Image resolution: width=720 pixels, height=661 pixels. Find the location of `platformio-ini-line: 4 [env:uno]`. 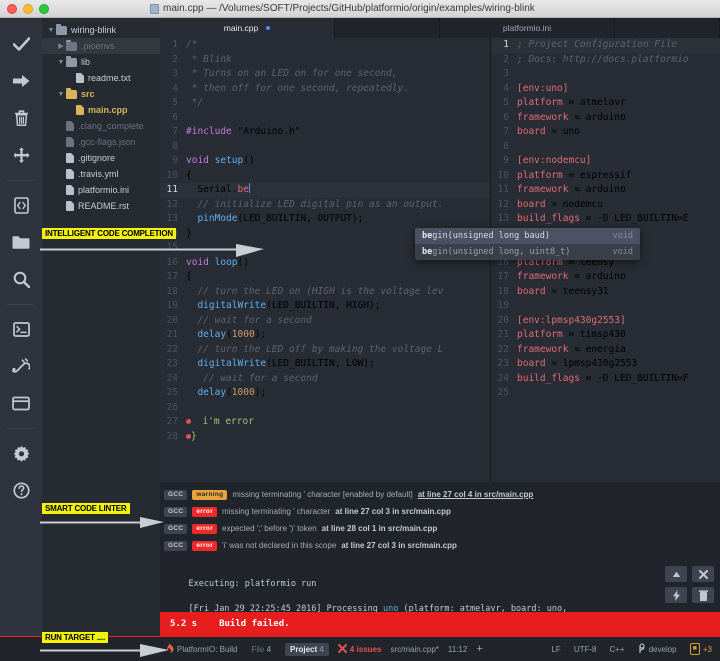

platformio-ini-line: 4 [env:uno] is located at coordinates (605, 89).